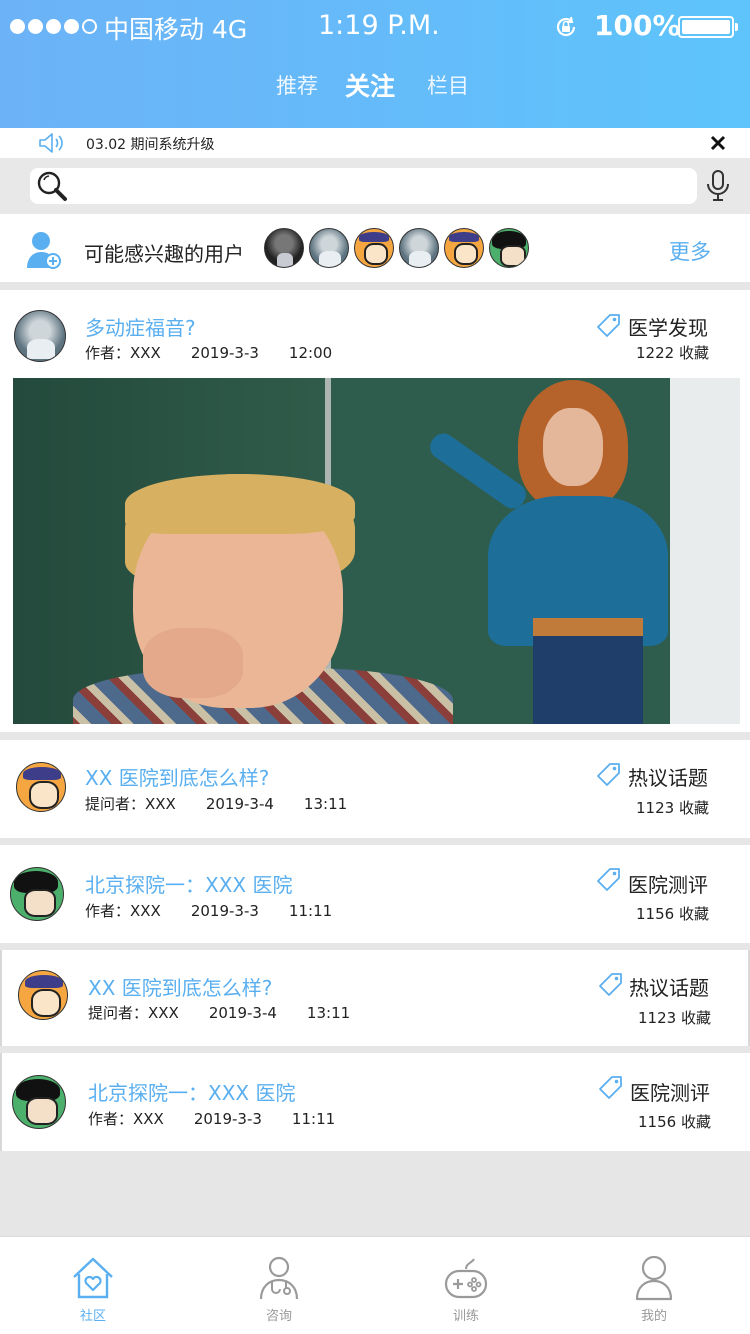  Describe the element at coordinates (297, 85) in the screenshot. I see `tab-recommend: 推荐` at that location.